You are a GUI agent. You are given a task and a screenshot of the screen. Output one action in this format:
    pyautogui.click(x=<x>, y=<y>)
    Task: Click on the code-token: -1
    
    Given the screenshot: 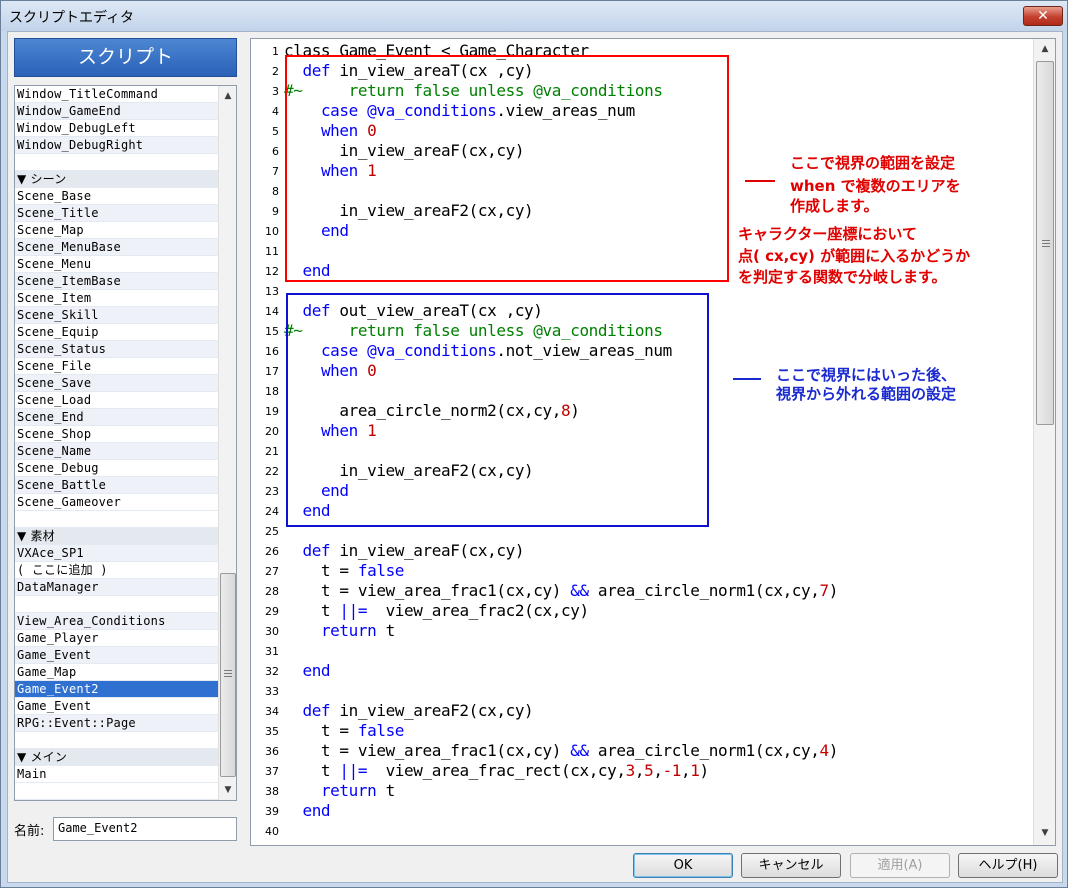 What is the action you would take?
    pyautogui.click(x=672, y=770)
    